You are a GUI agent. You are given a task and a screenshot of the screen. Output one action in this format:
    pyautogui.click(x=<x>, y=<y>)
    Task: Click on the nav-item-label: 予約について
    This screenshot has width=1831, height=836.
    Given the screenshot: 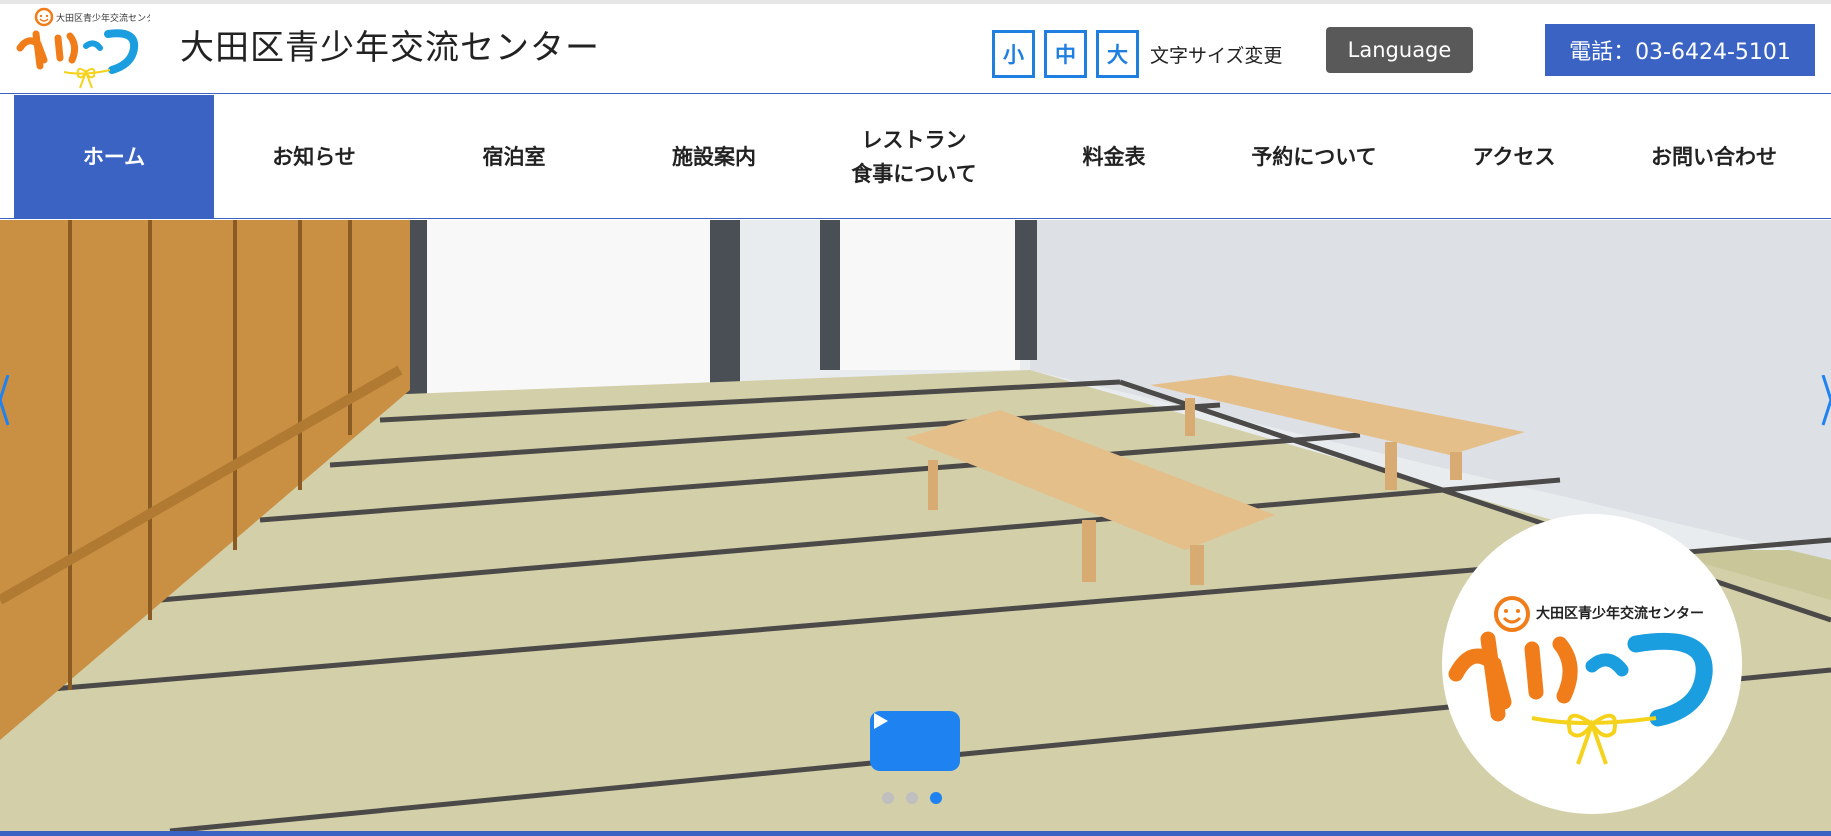 What is the action you would take?
    pyautogui.click(x=1314, y=157)
    